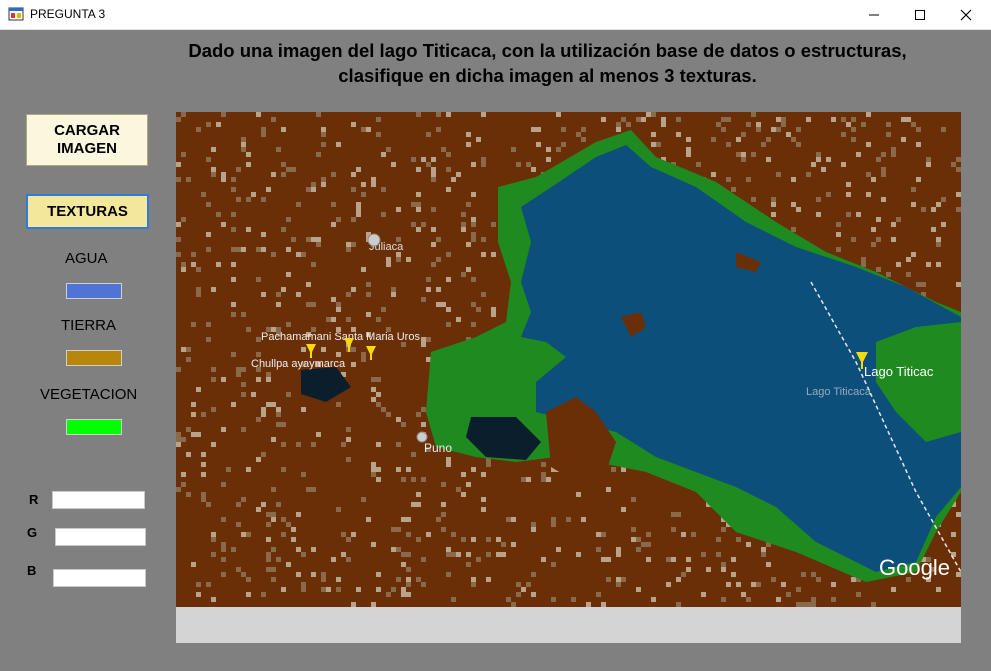 The height and width of the screenshot is (671, 991). I want to click on g-input, so click(100, 537).